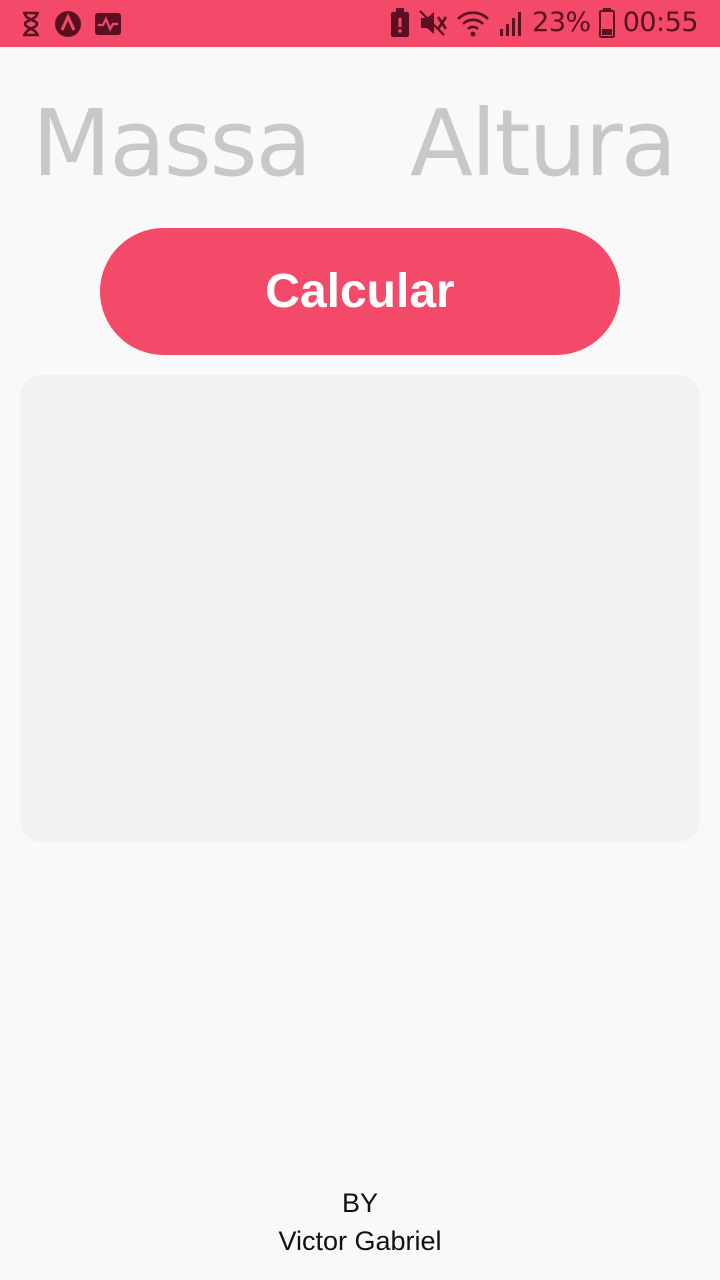 The height and width of the screenshot is (1280, 720). Describe the element at coordinates (360, 23) in the screenshot. I see `status-bar: 23% 00:55` at that location.